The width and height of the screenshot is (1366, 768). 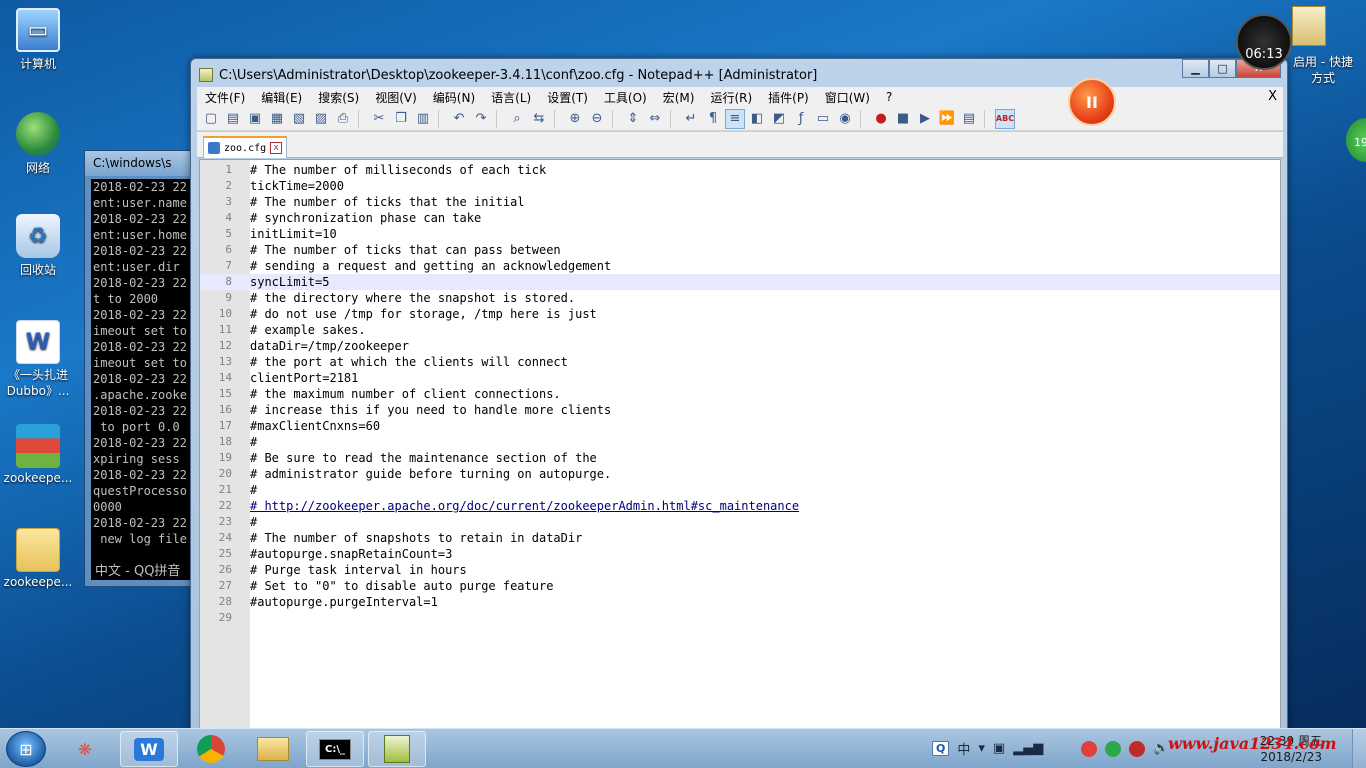 What do you see at coordinates (740, 186) in the screenshot?
I see `code-line: 2 tickTime=2000` at bounding box center [740, 186].